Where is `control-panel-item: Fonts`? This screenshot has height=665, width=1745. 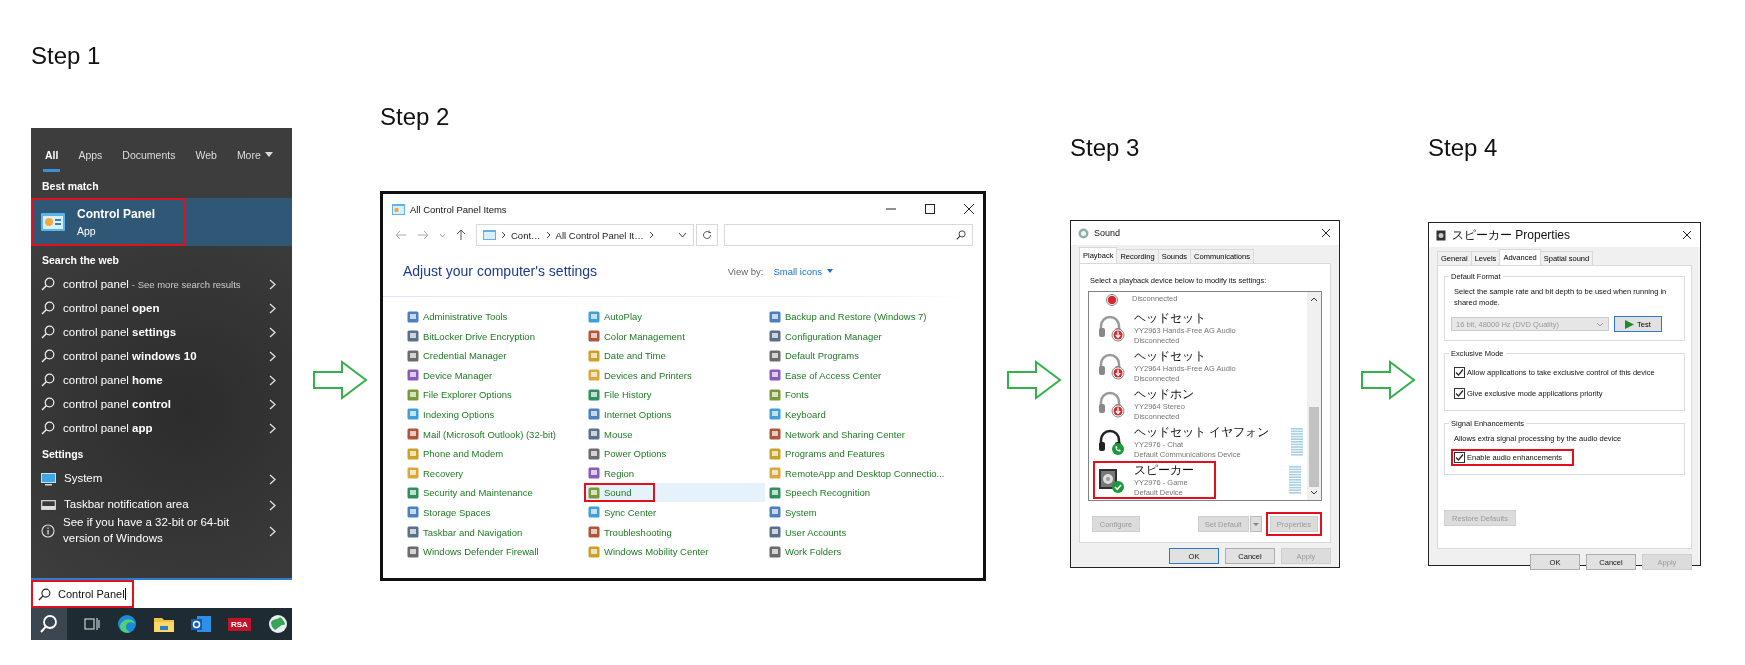
control-panel-item: Fonts is located at coordinates (855, 395).